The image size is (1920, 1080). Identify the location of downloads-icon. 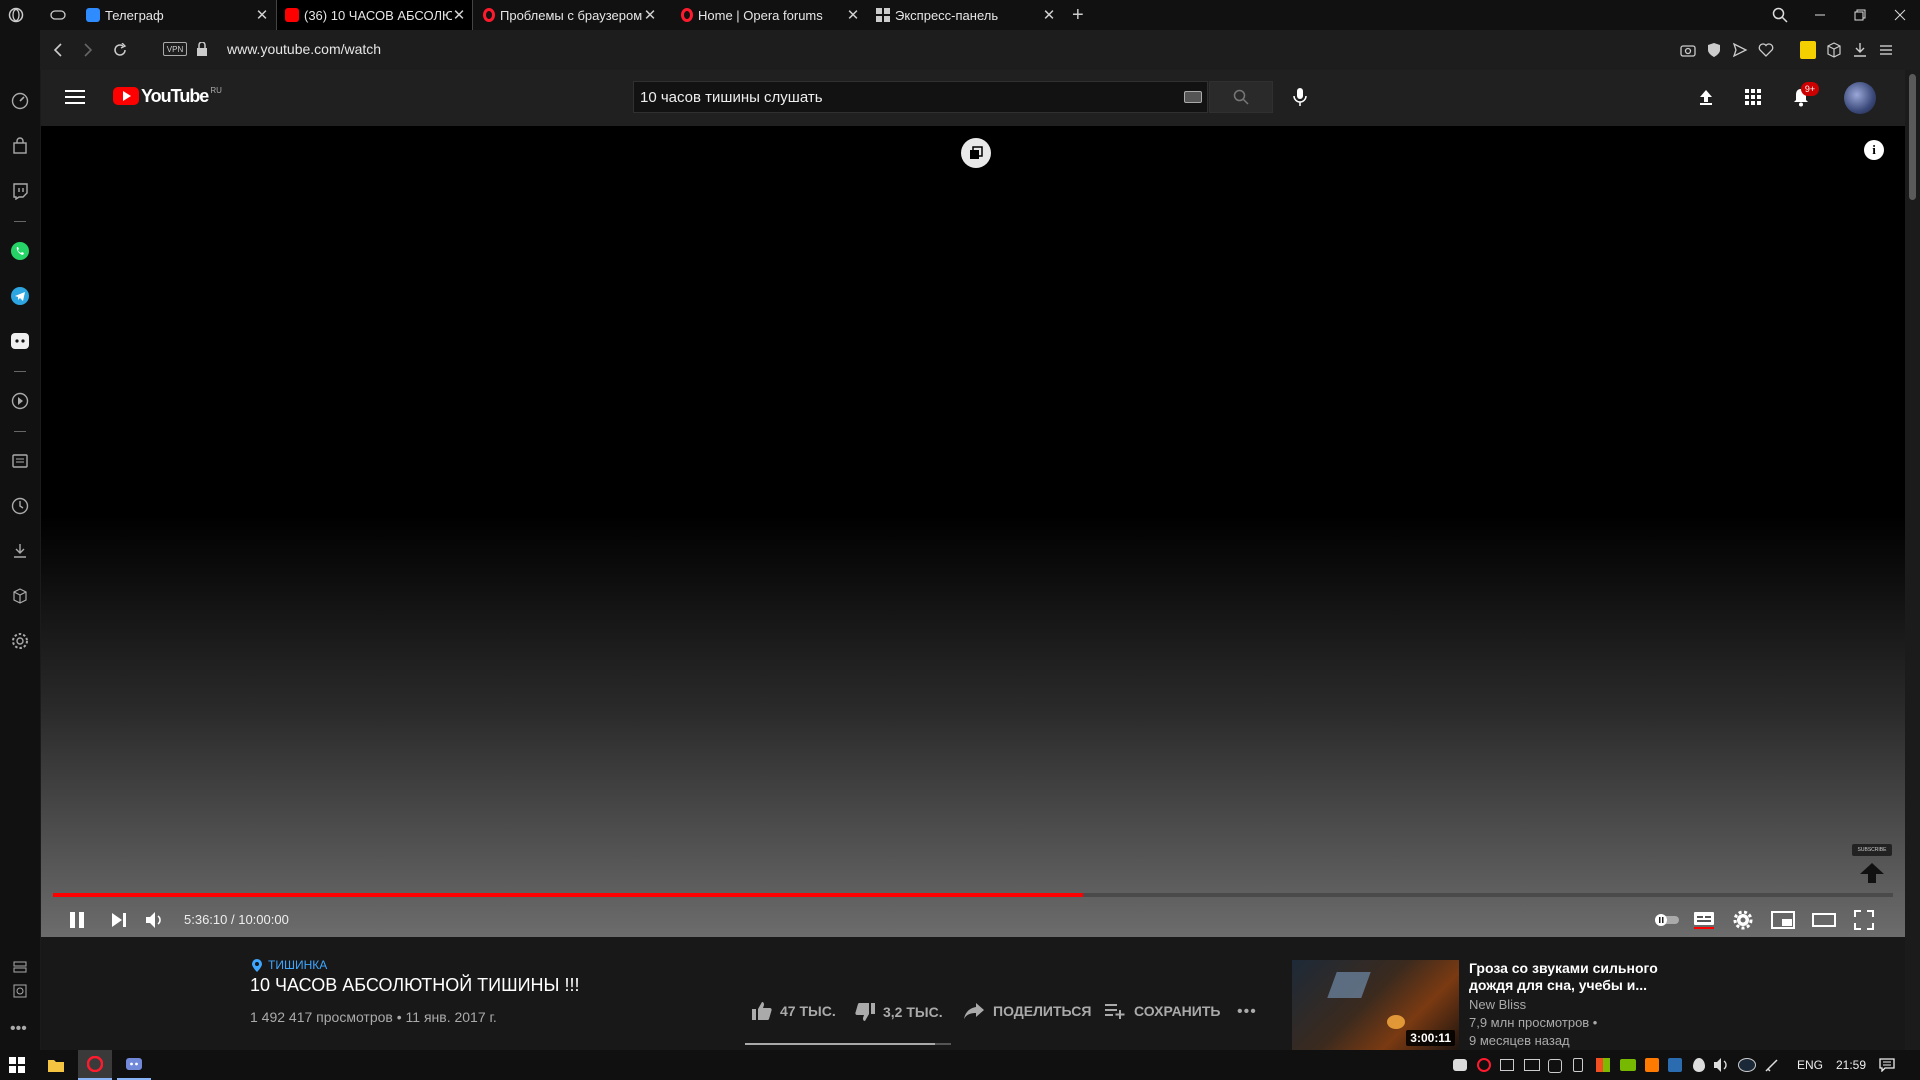
(1860, 50).